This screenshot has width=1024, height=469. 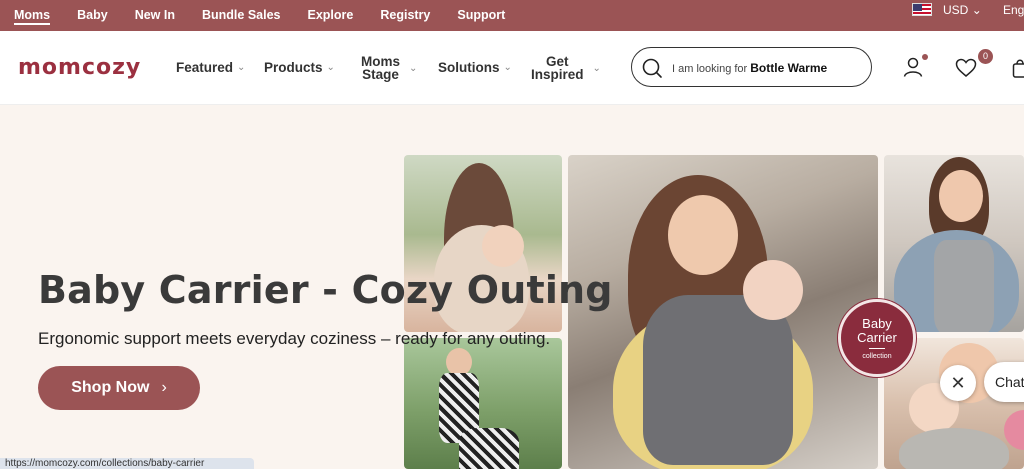 I want to click on search-icon, so click(x=652, y=68).